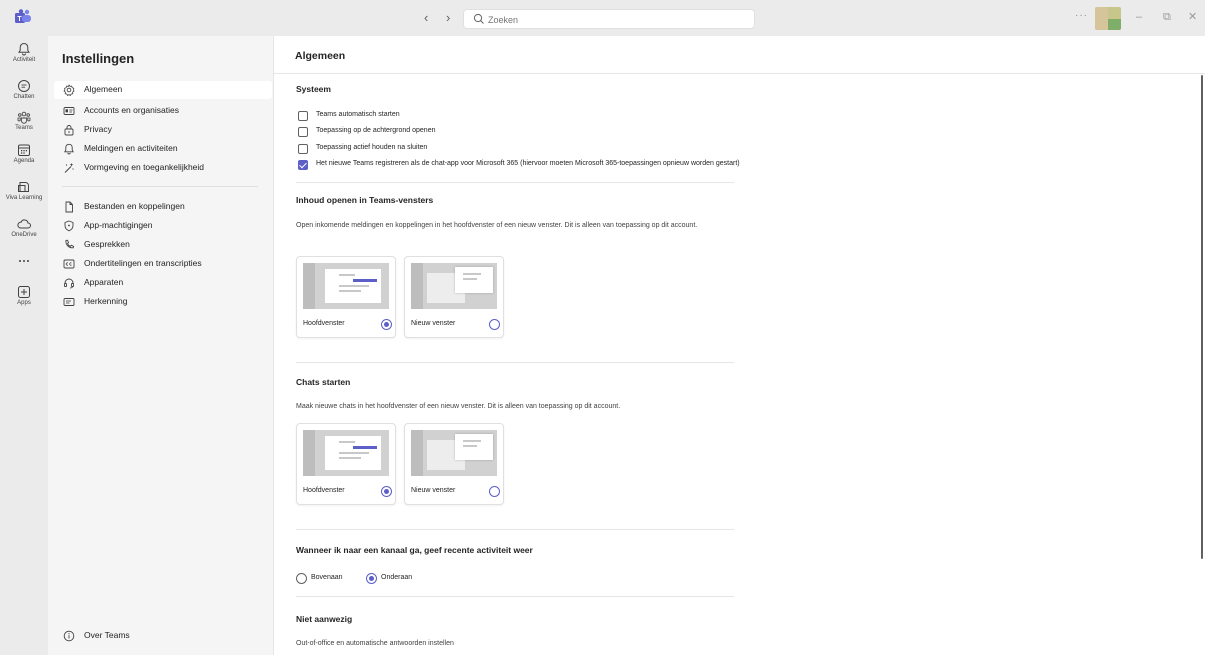 The image size is (1205, 655). I want to click on book-icon, so click(23, 187).